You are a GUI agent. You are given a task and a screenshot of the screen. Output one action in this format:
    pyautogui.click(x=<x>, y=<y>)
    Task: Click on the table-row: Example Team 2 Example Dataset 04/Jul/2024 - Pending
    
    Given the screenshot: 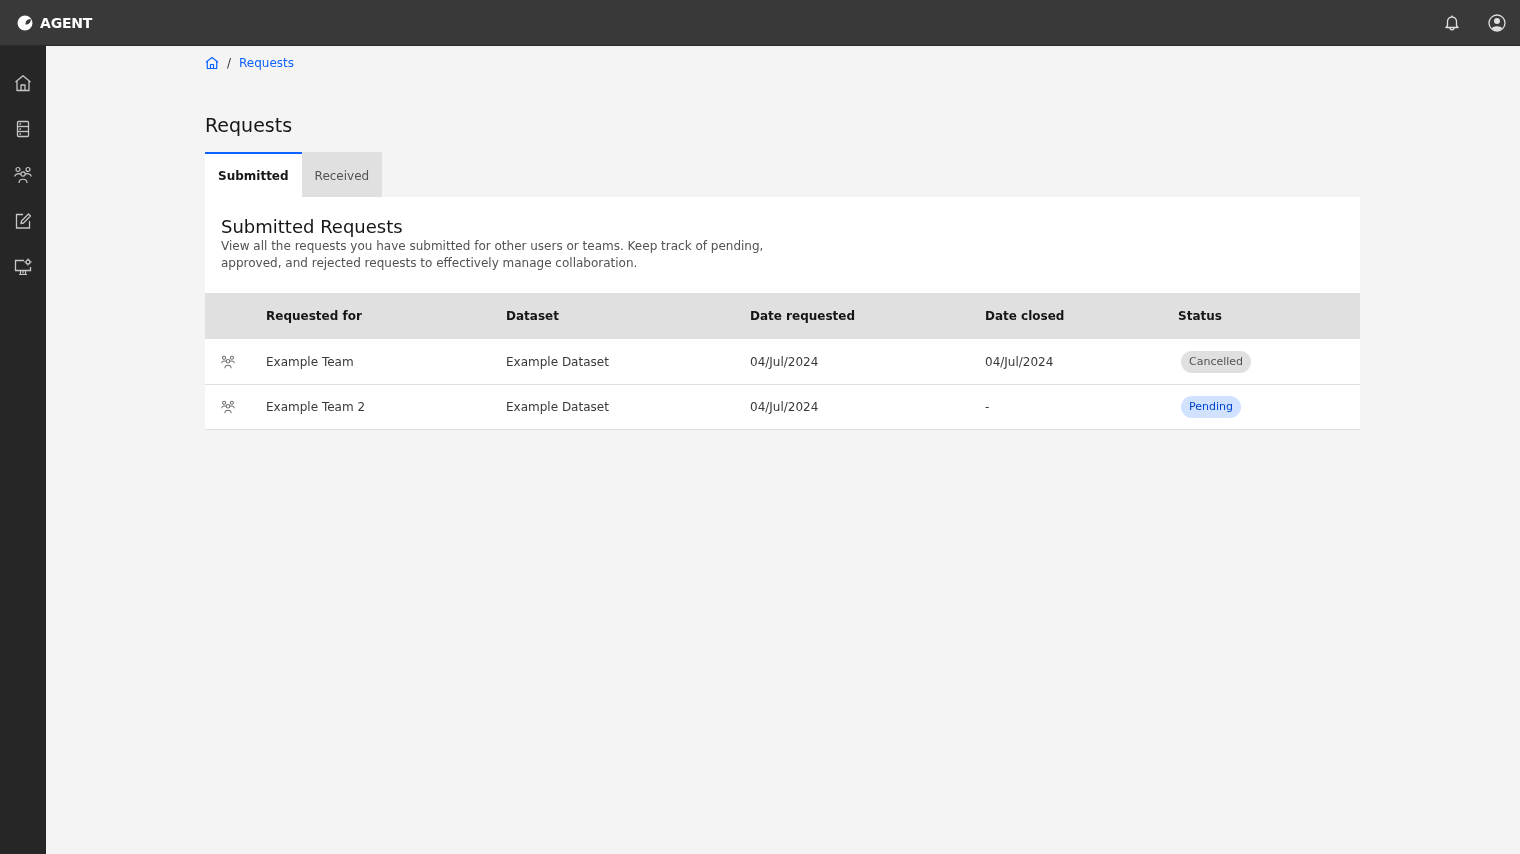 What is the action you would take?
    pyautogui.click(x=782, y=407)
    